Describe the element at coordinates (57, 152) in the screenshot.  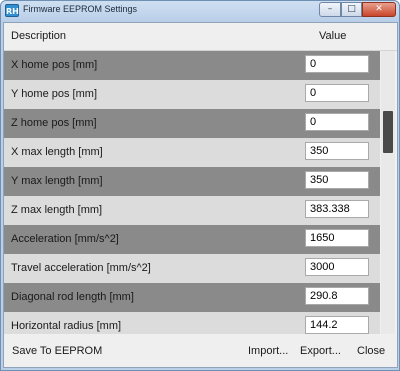
I see `setting-label: X max length [mm]` at that location.